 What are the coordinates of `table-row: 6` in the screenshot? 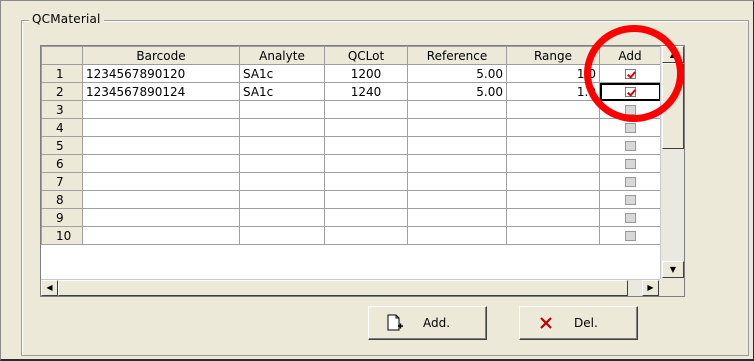 It's located at (351, 163).